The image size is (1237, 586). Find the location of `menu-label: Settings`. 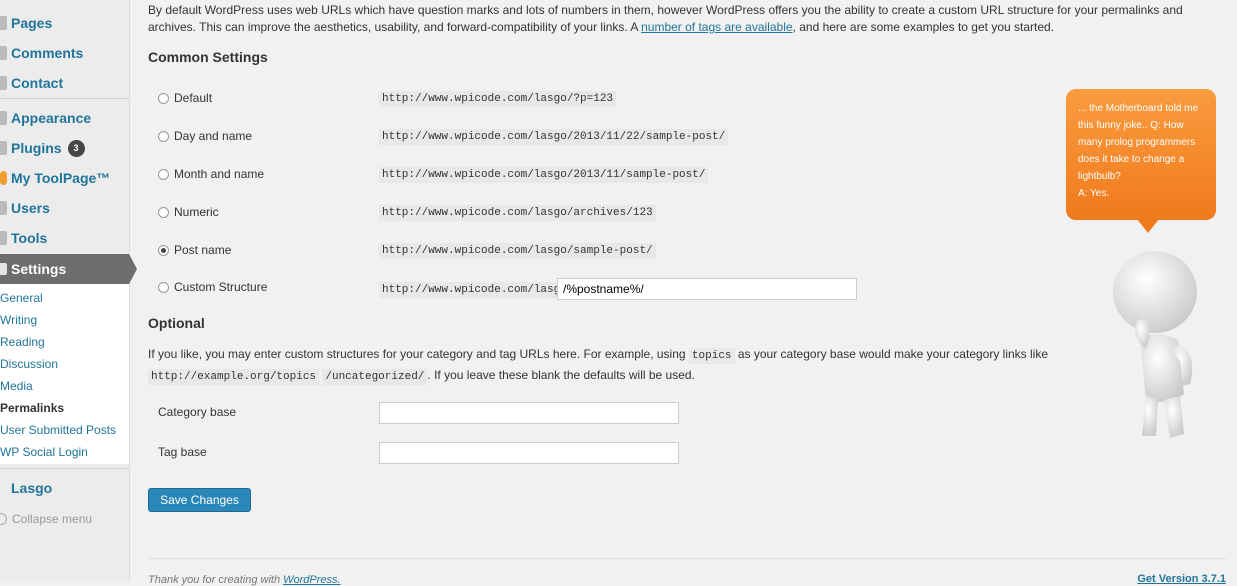

menu-label: Settings is located at coordinates (39, 269).